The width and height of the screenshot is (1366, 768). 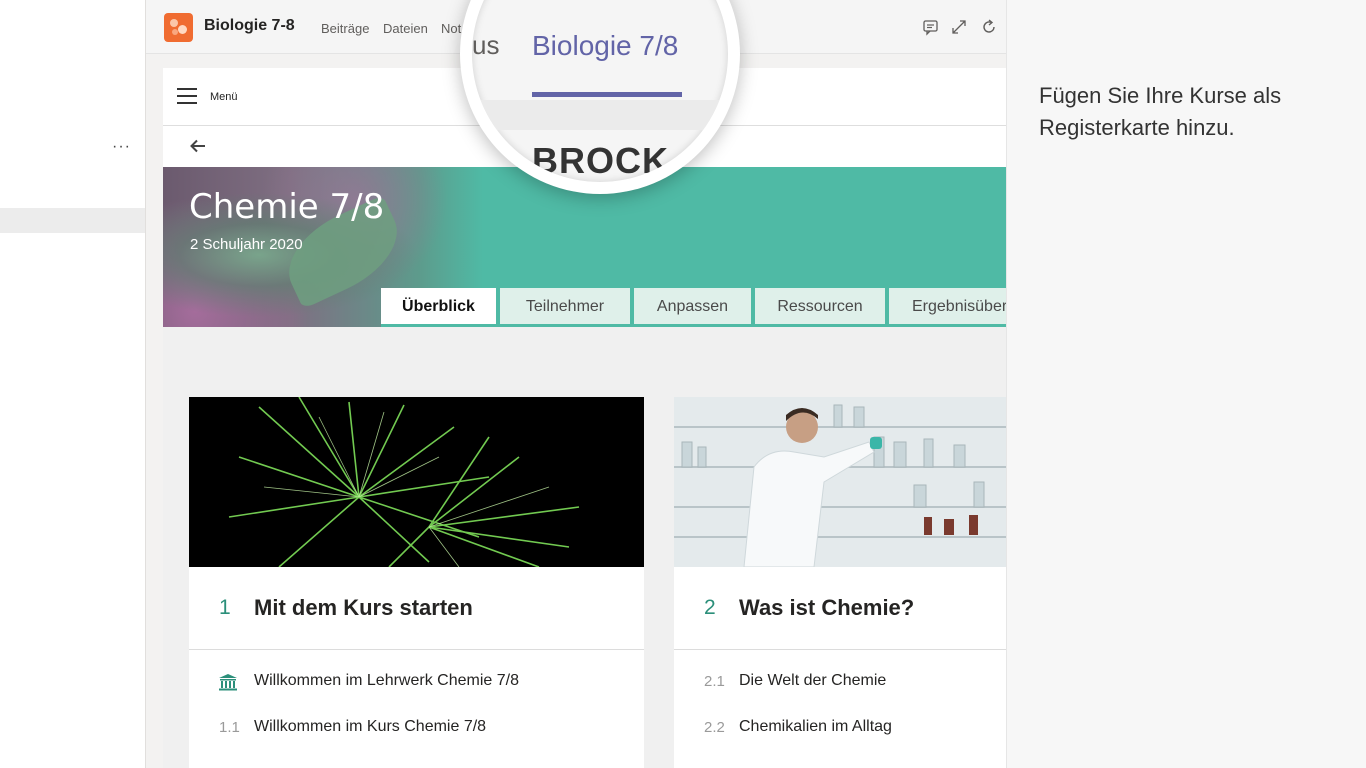 I want to click on course-subtitle: 2 Schuljahr 2020, so click(x=246, y=244).